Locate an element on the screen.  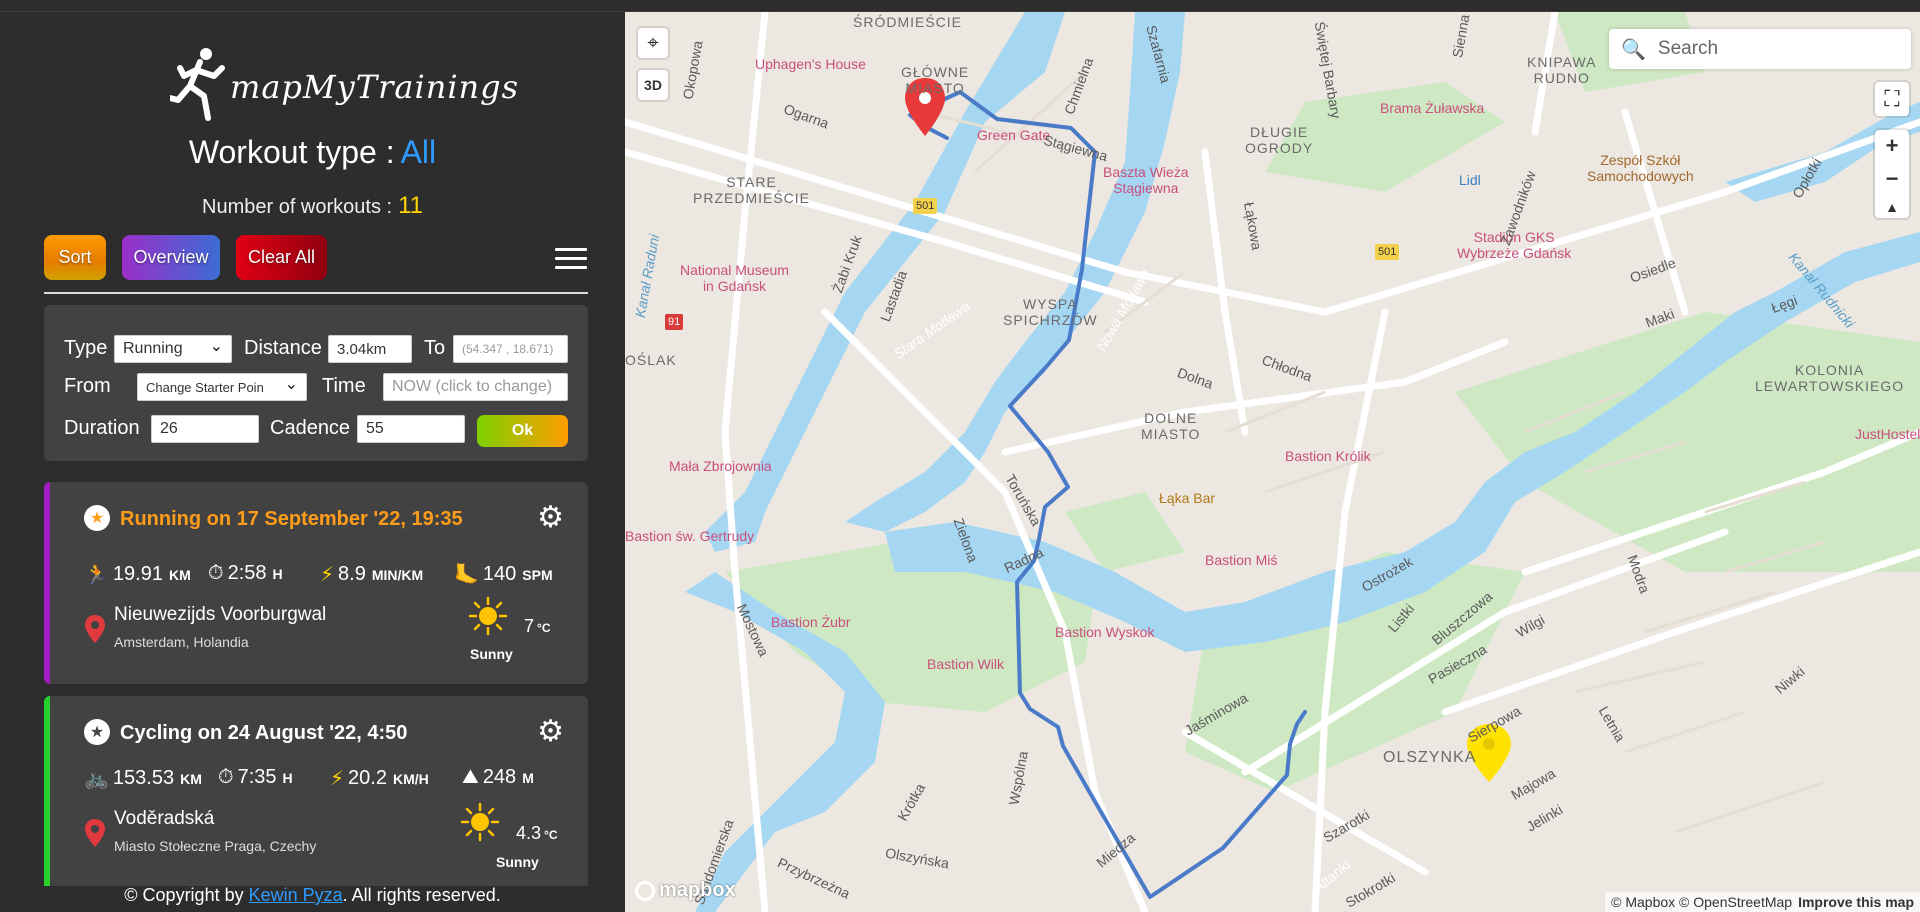
map-label: Bastion św. Gertrudy is located at coordinates (690, 536).